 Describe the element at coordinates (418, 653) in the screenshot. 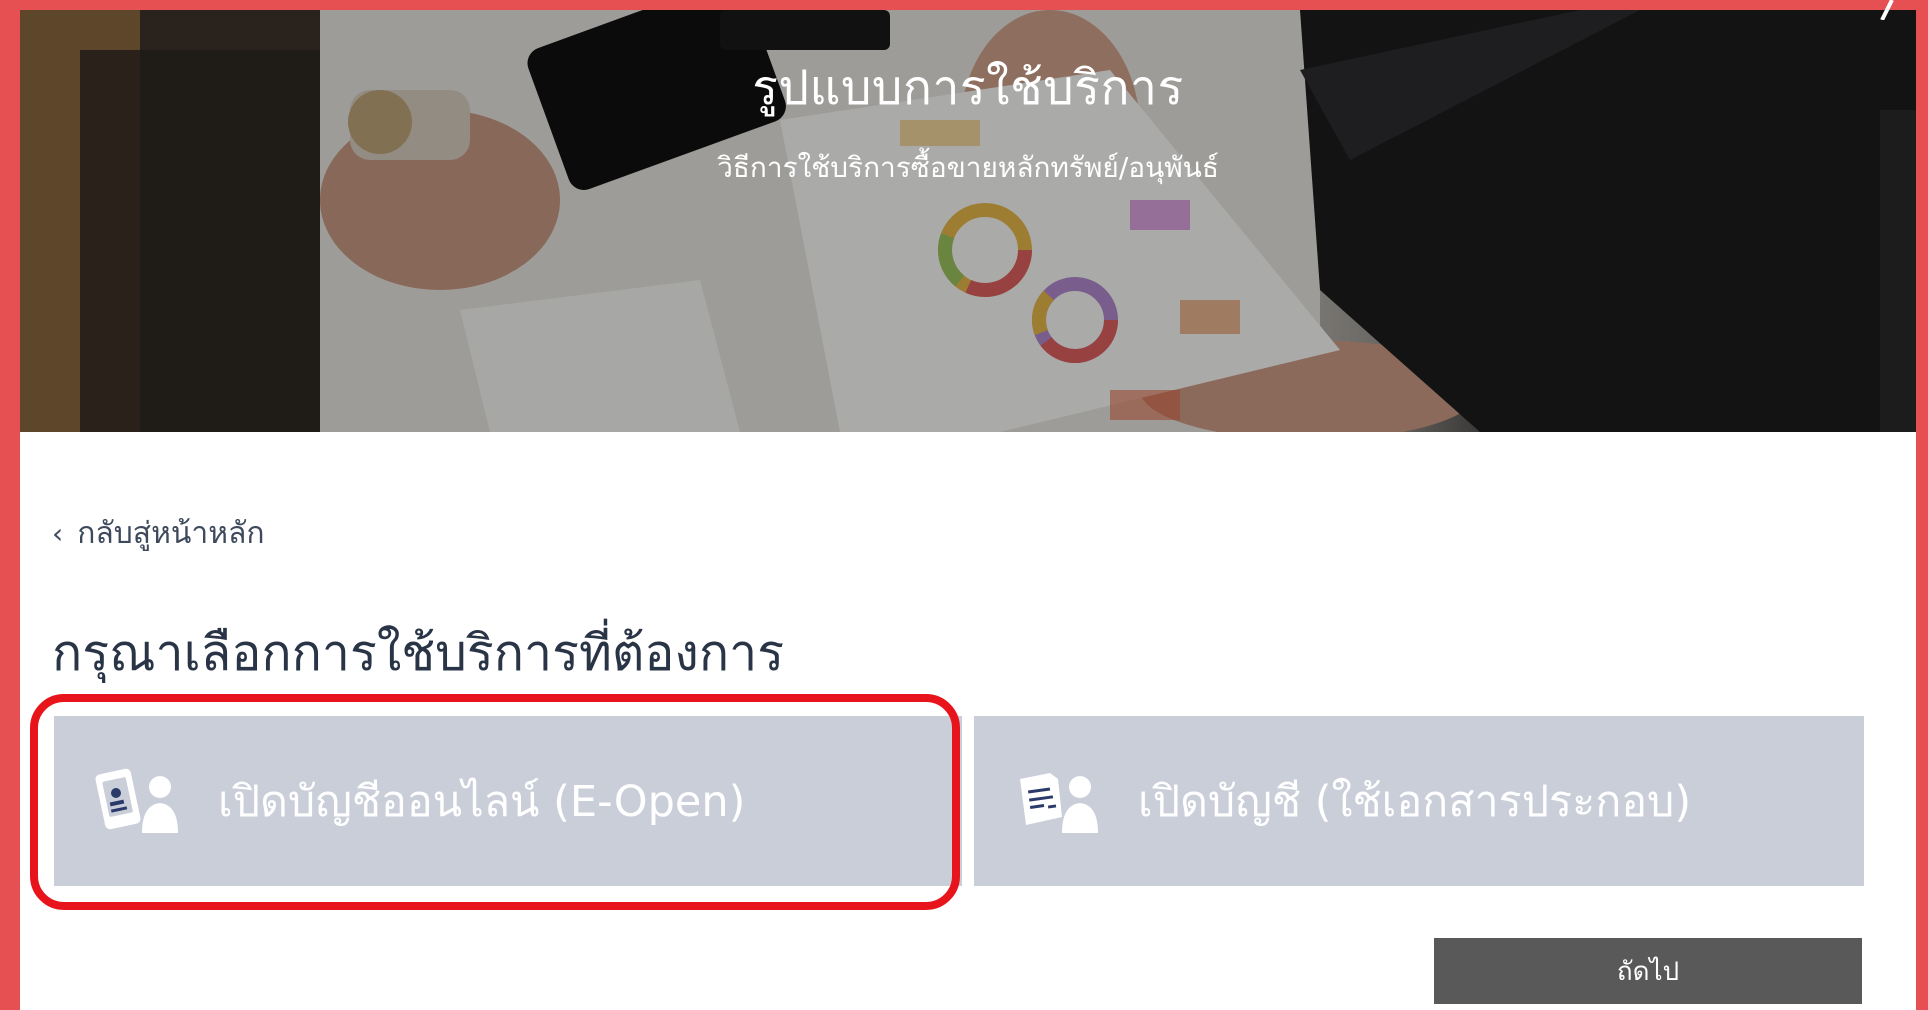

I see `page-heading: กรุณาเลือกการใช้บริการที่ต้องการ` at that location.